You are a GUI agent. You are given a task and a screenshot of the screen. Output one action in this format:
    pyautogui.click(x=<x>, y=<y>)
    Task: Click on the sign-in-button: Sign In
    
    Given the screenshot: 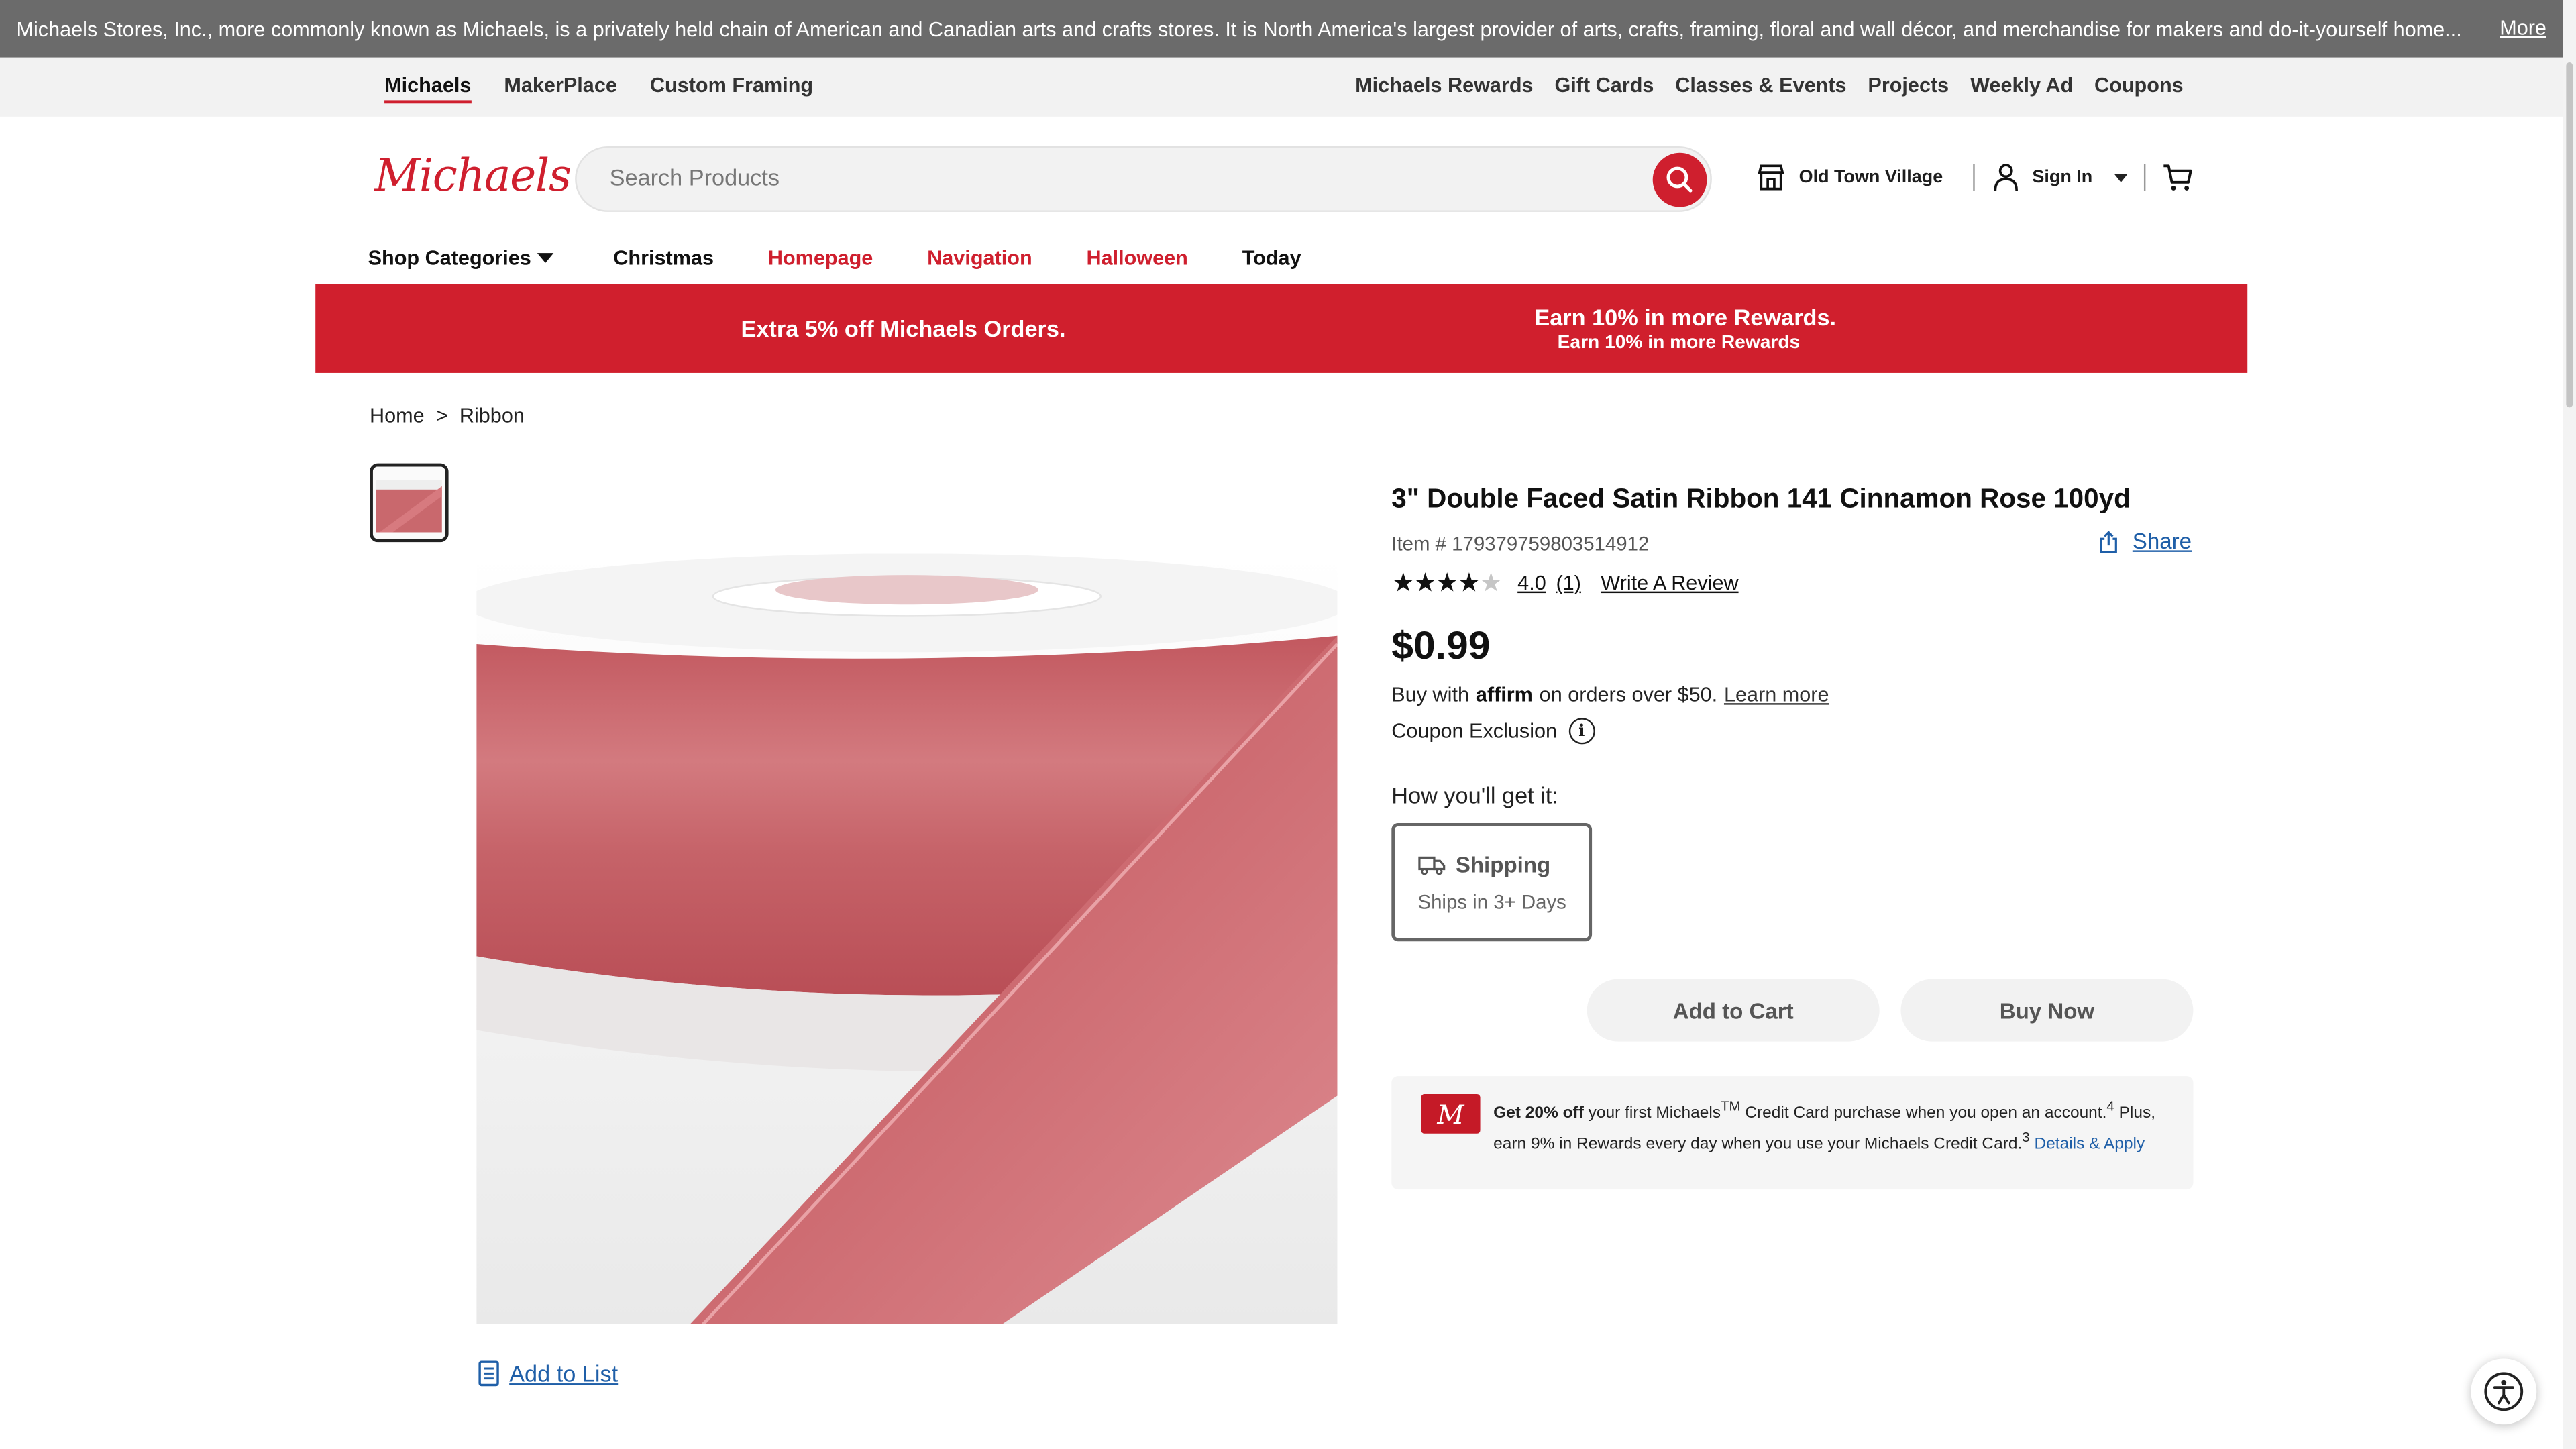 What is the action you would take?
    pyautogui.click(x=2043, y=177)
    